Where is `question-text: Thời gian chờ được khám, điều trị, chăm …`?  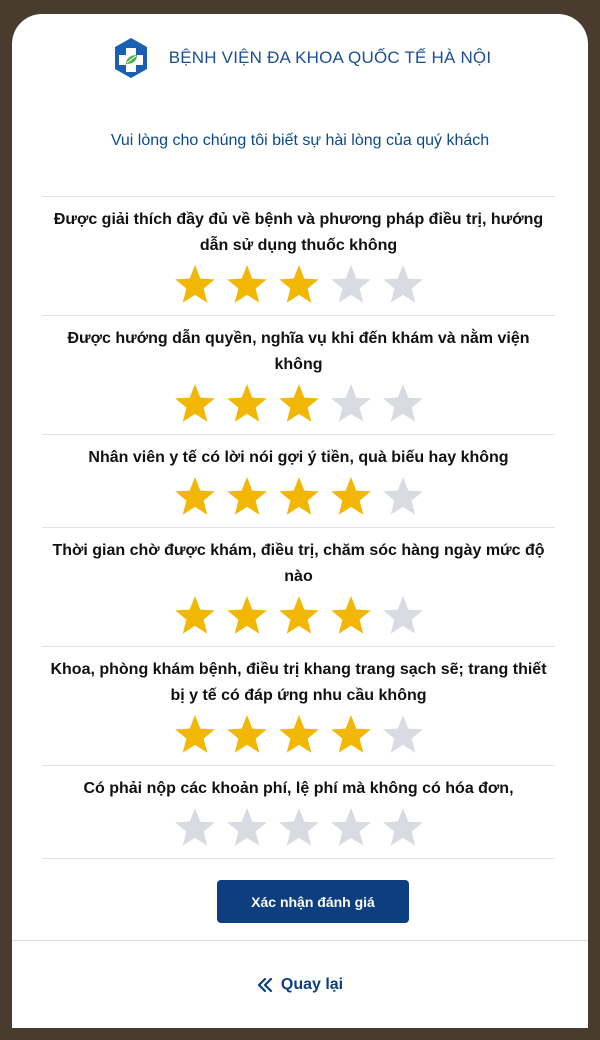
question-text: Thời gian chờ được khám, điều trị, chăm … is located at coordinates (298, 563).